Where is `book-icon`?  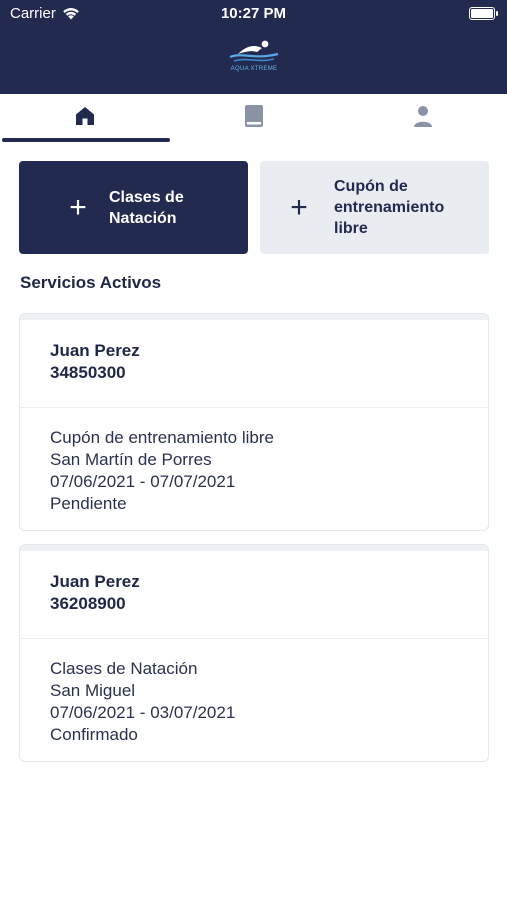
book-icon is located at coordinates (253, 116).